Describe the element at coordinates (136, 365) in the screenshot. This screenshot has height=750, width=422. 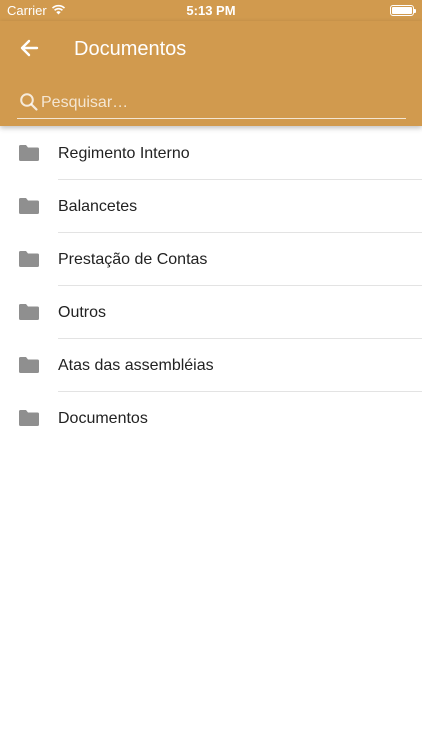
I see `list-item-label: Atas das assembléias` at that location.